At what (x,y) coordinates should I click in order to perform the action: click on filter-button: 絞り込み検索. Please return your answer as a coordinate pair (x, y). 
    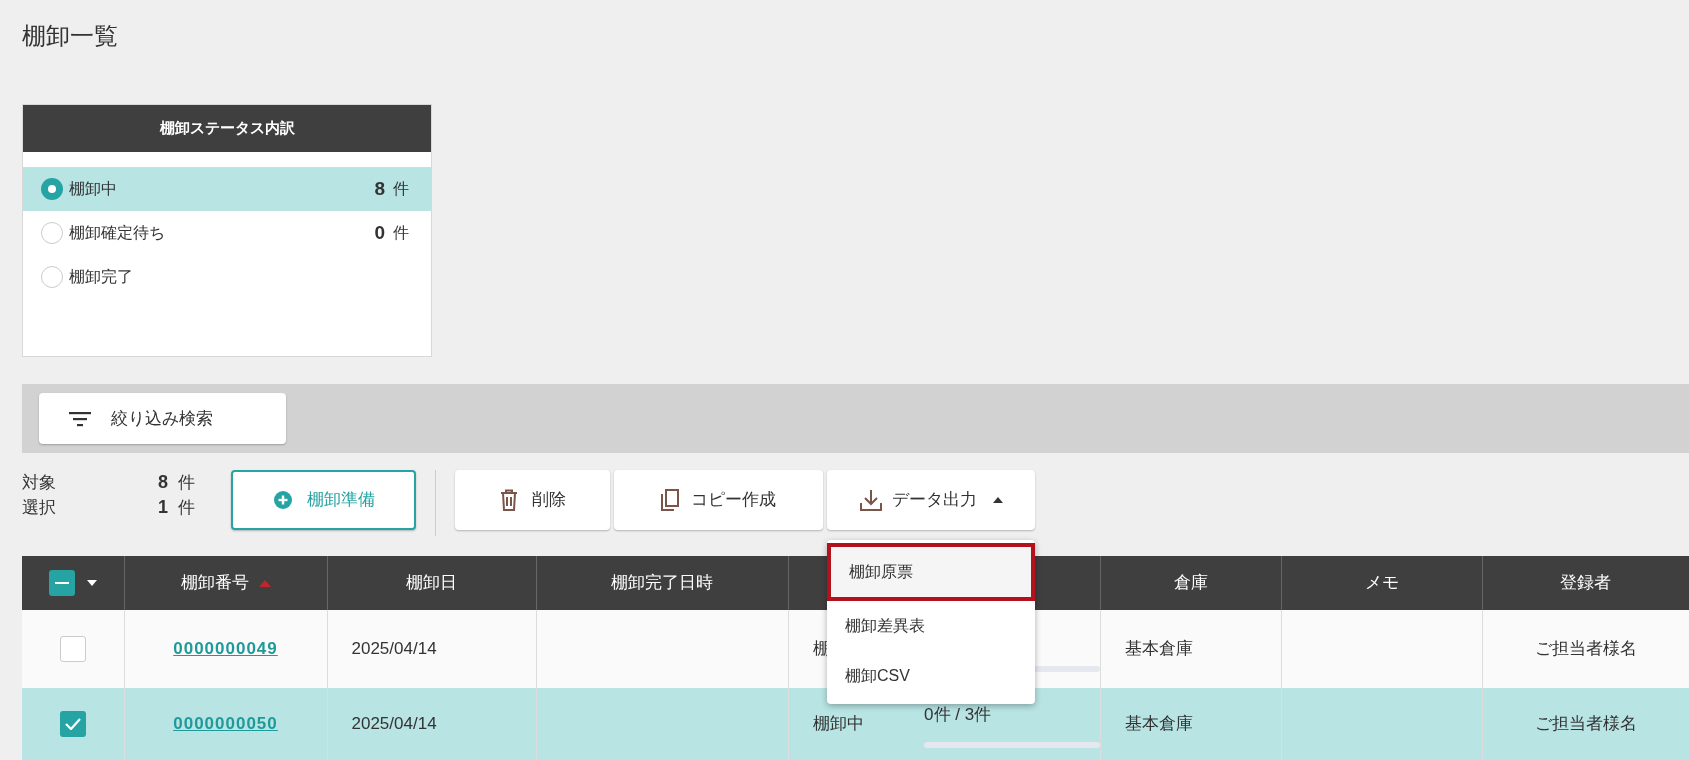
    Looking at the image, I should click on (162, 418).